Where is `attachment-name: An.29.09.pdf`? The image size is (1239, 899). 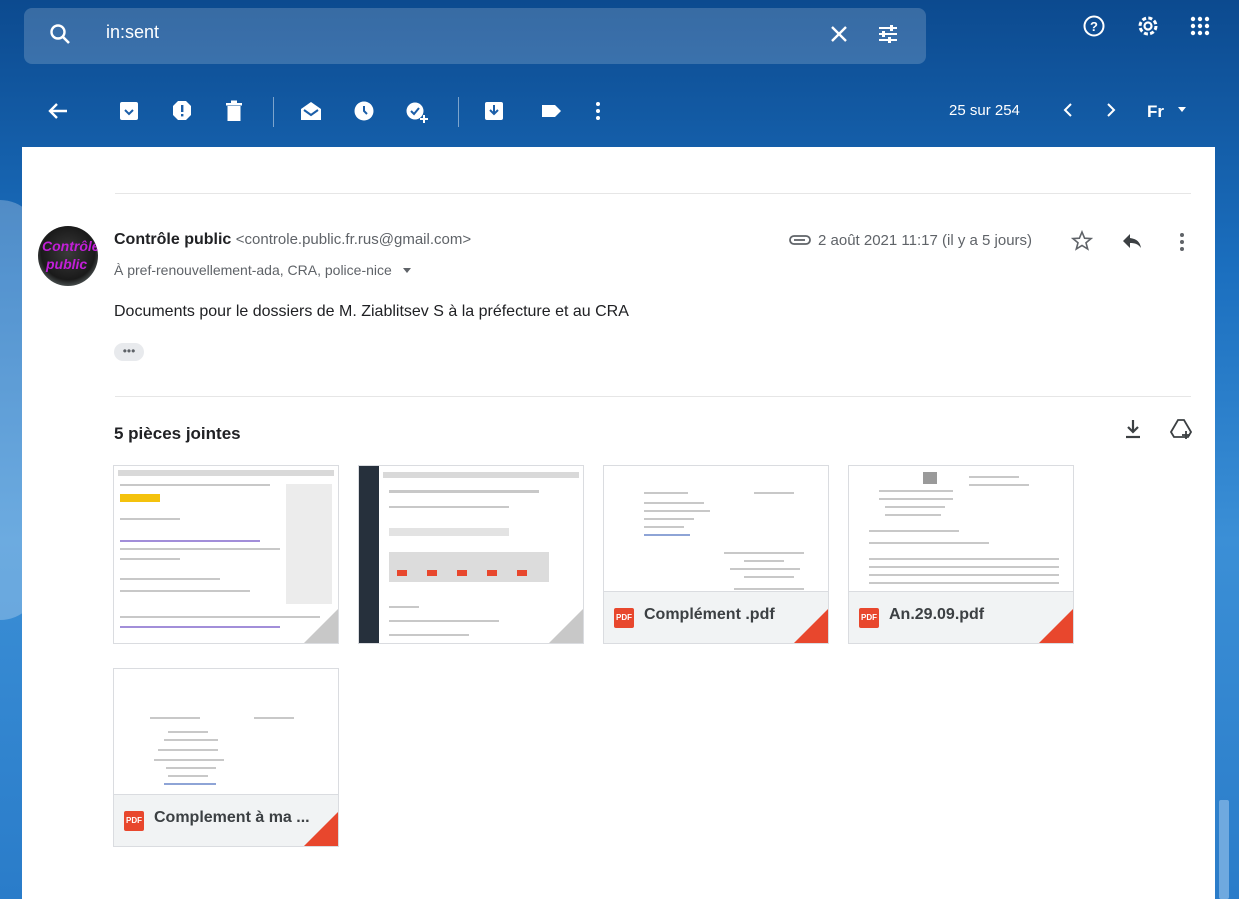 attachment-name: An.29.09.pdf is located at coordinates (937, 614).